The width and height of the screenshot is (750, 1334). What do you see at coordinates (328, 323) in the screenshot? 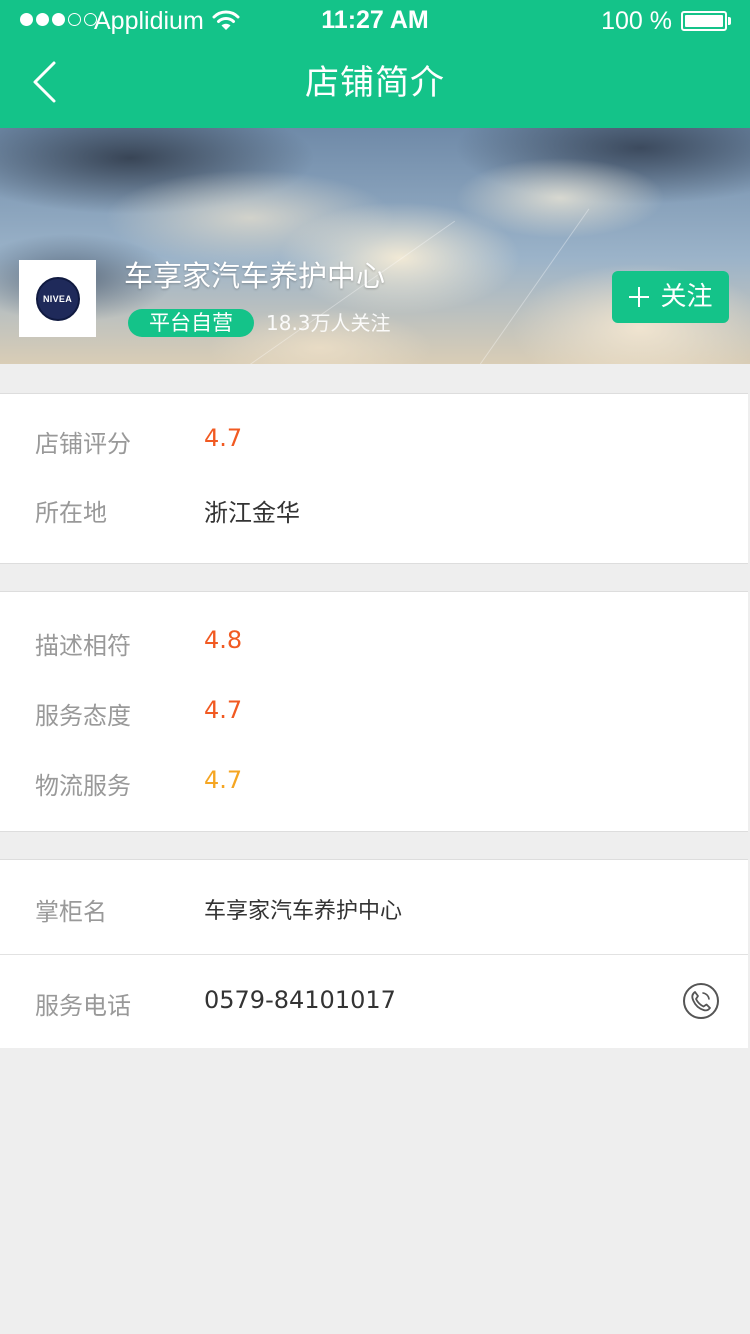
I see `follower-count: 18.3万人关注` at bounding box center [328, 323].